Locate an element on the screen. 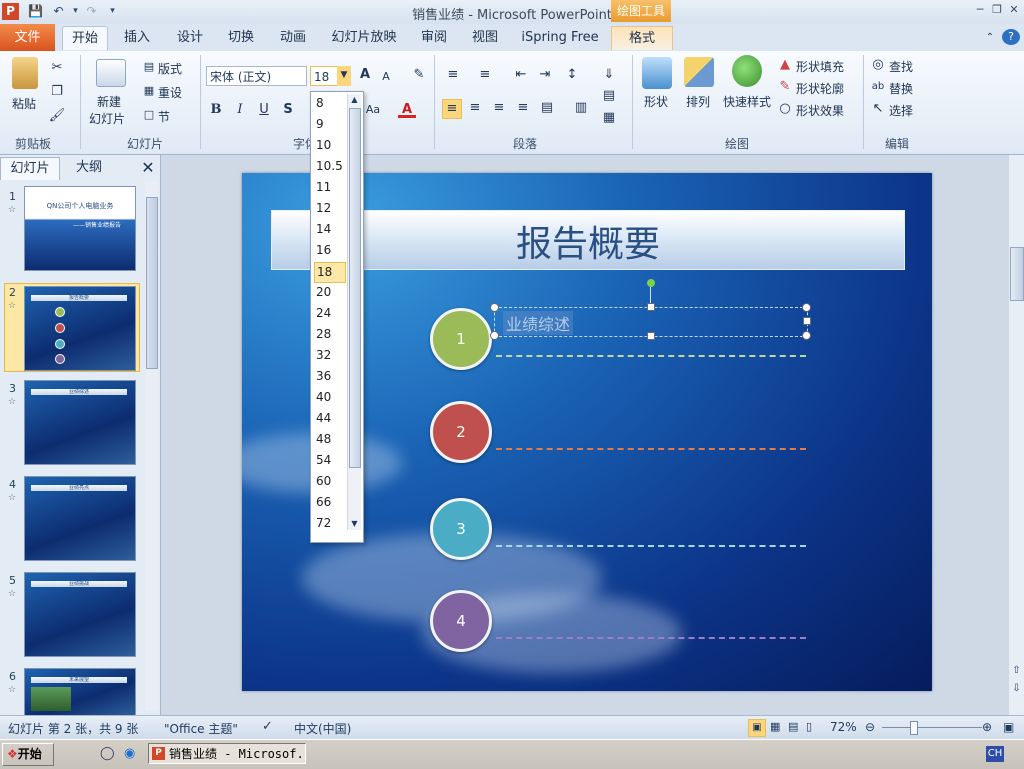 The width and height of the screenshot is (1024, 769). ime-indicator: CH is located at coordinates (995, 754).